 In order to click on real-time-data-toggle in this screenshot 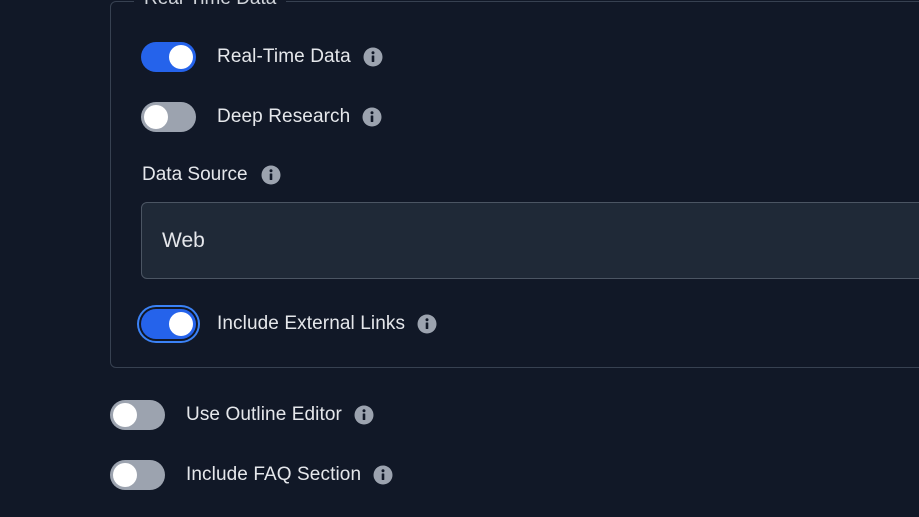, I will do `click(168, 57)`.